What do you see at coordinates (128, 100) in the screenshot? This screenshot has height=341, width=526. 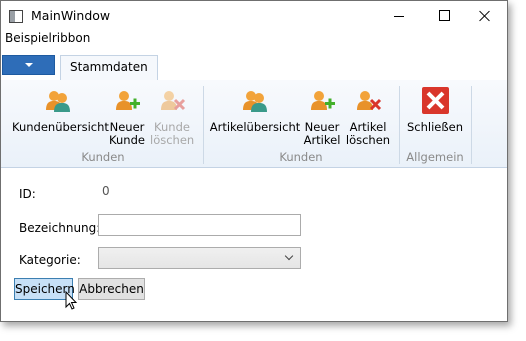 I see `new-customer-icon` at bounding box center [128, 100].